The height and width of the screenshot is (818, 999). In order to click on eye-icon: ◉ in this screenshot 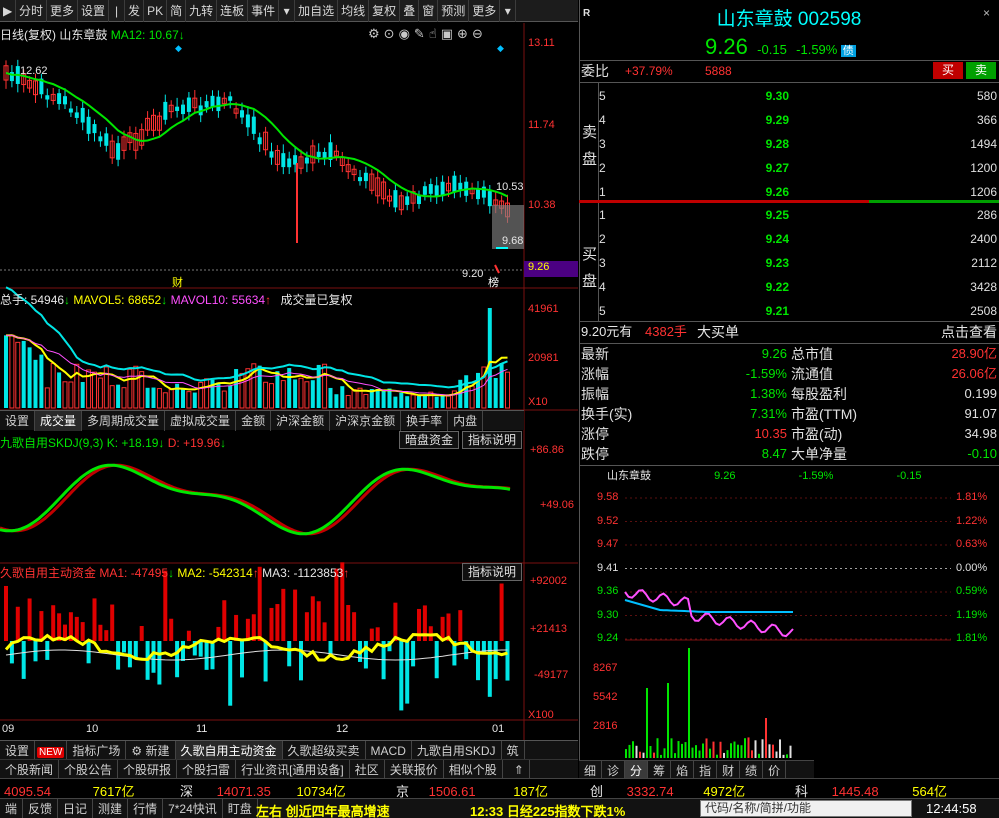, I will do `click(406, 33)`.